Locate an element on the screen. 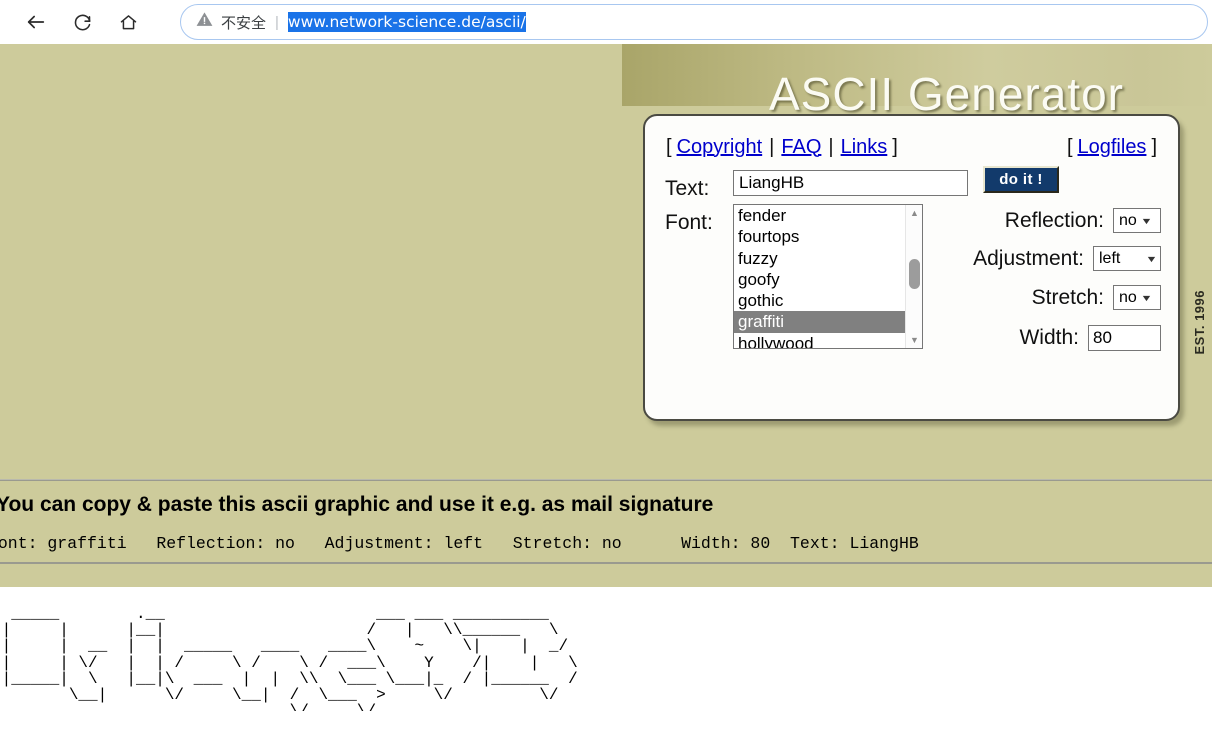 The image size is (1212, 756). reload-button is located at coordinates (82, 22).